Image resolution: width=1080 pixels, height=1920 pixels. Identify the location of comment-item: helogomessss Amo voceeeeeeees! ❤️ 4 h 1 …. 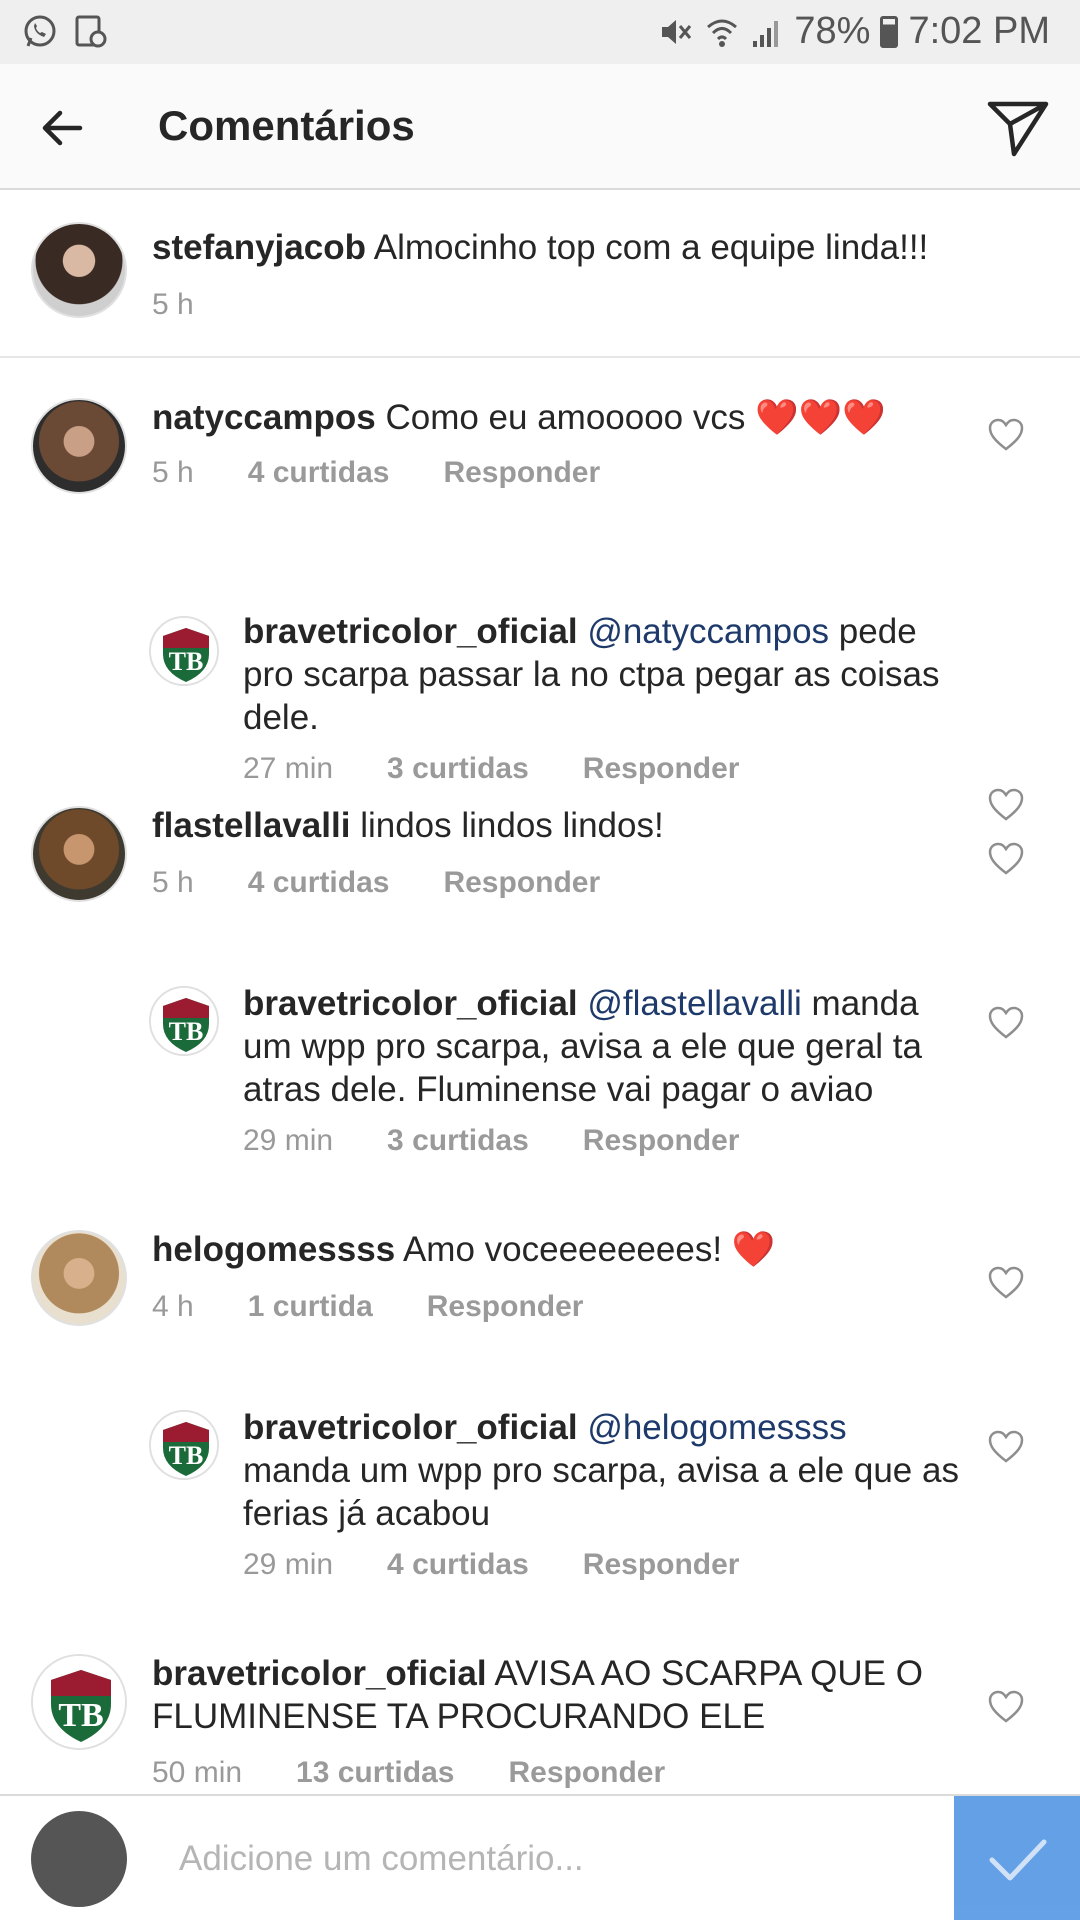
(540, 1328).